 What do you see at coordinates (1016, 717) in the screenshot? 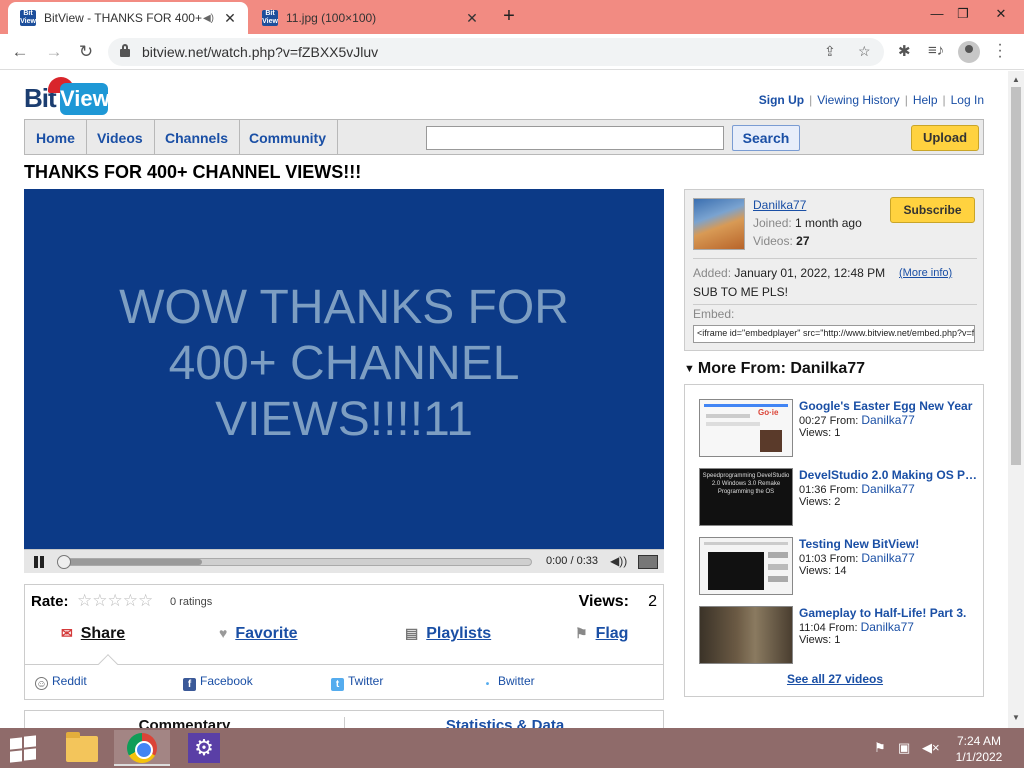
I see `scroll-down-icon: ▼` at bounding box center [1016, 717].